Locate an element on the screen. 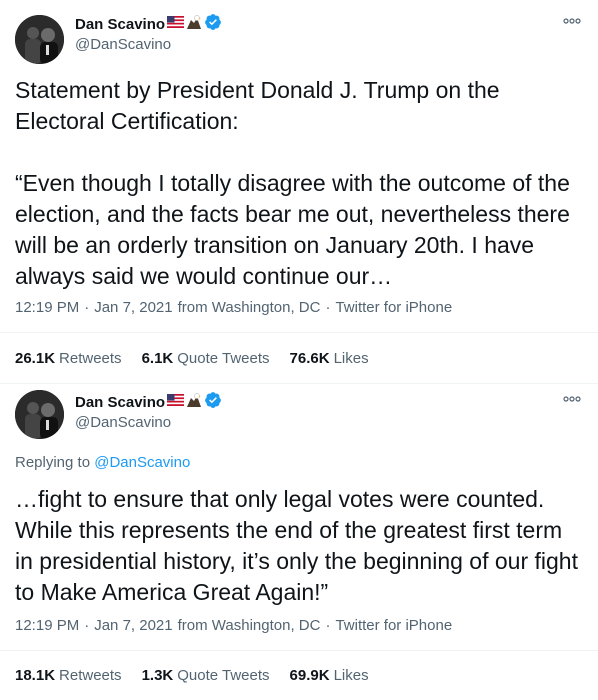  retweets-count: 26.1K is located at coordinates (35, 358).